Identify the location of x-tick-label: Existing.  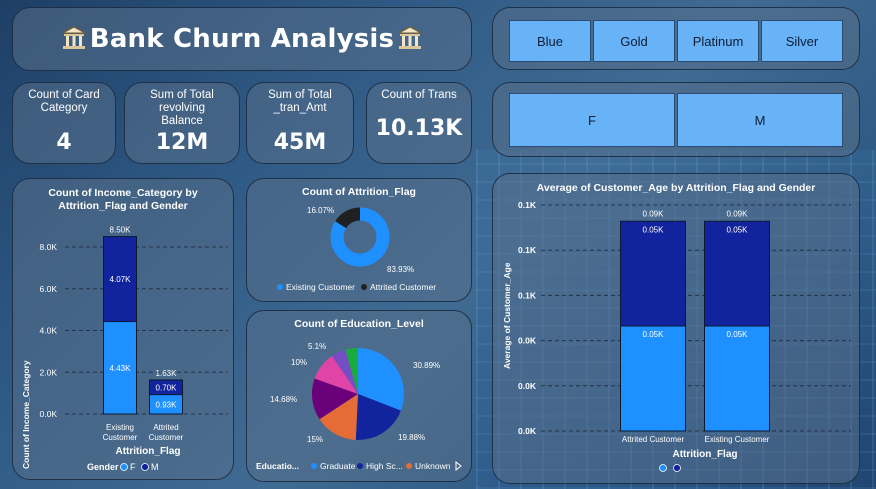
(120, 427).